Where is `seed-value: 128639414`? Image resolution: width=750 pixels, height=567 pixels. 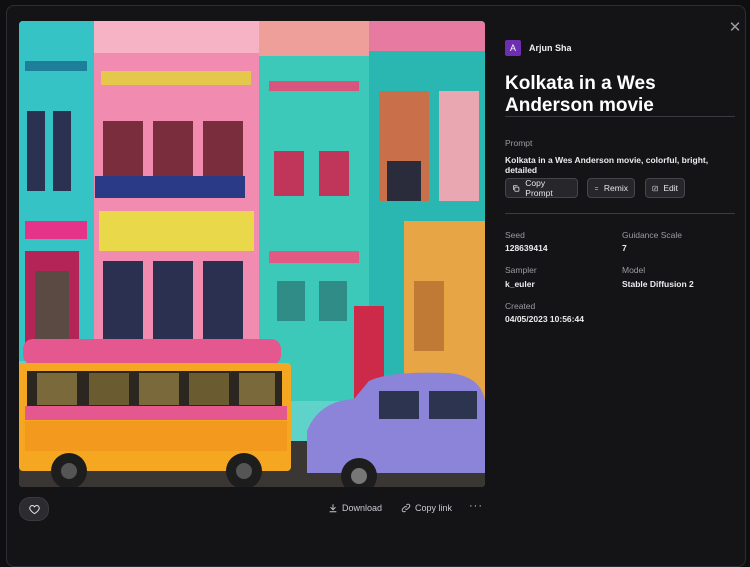
seed-value: 128639414 is located at coordinates (526, 248).